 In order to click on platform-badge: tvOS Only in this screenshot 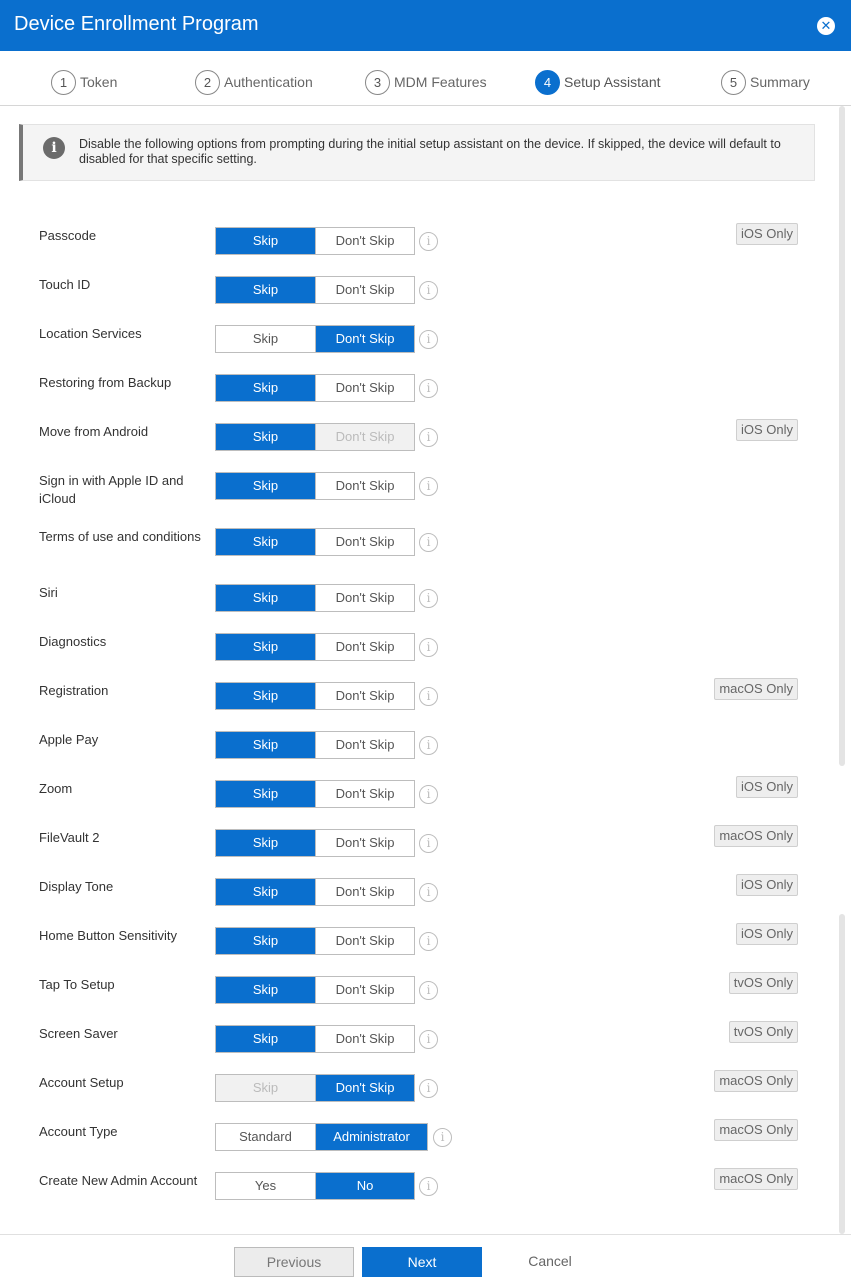, I will do `click(763, 1032)`.